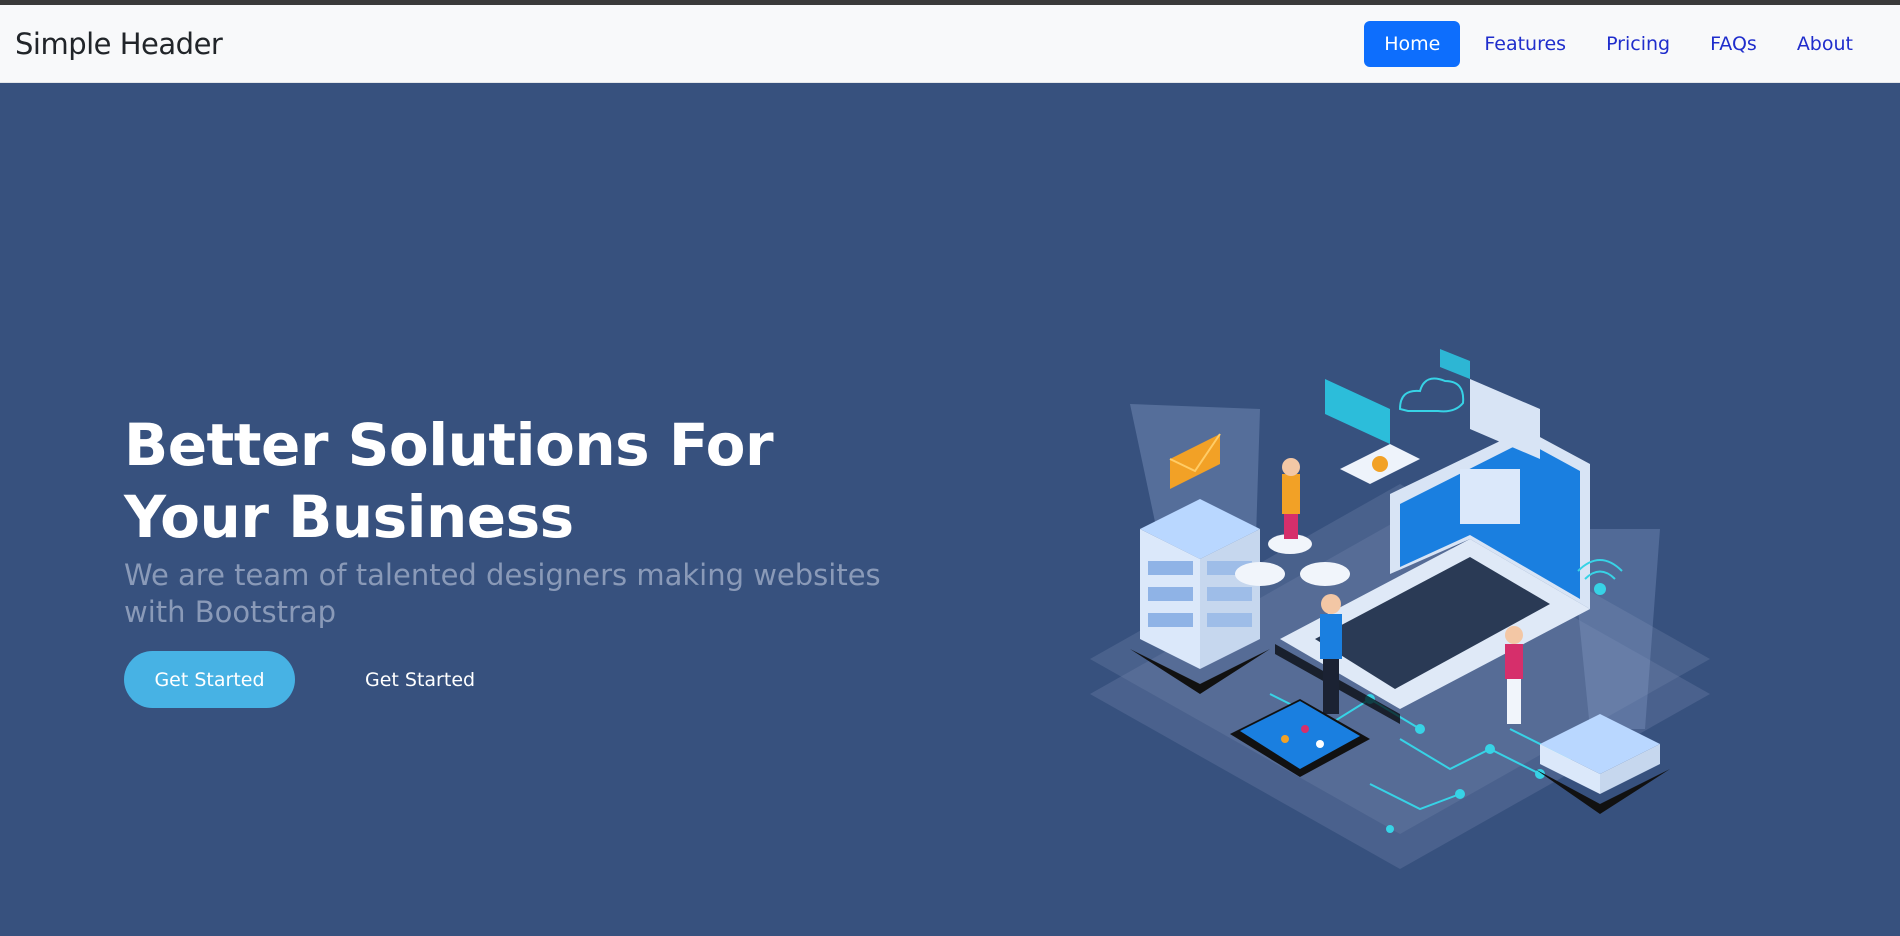 The image size is (1900, 936). What do you see at coordinates (119, 44) in the screenshot?
I see `brand-title: Simple Header` at bounding box center [119, 44].